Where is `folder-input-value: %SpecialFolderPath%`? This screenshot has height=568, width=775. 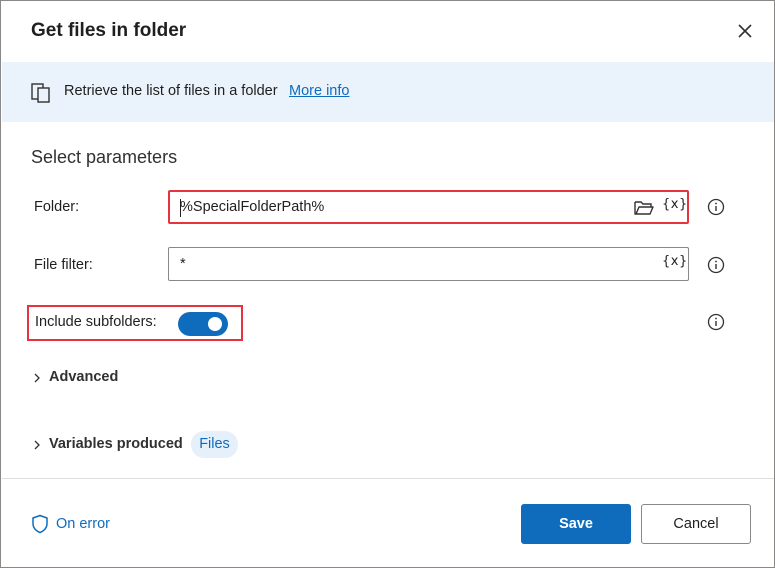 folder-input-value: %SpecialFolderPath% is located at coordinates (252, 207).